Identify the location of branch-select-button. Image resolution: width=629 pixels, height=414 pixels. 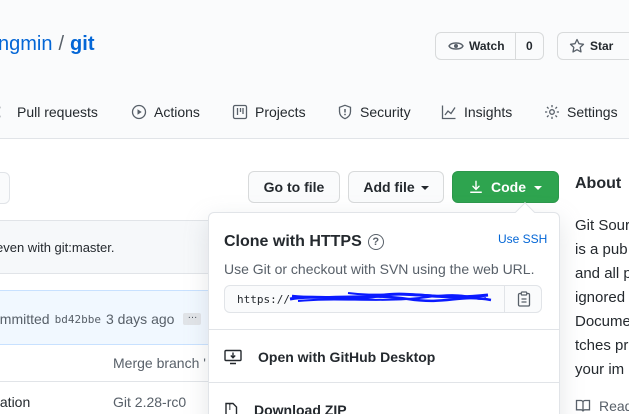
(5, 188).